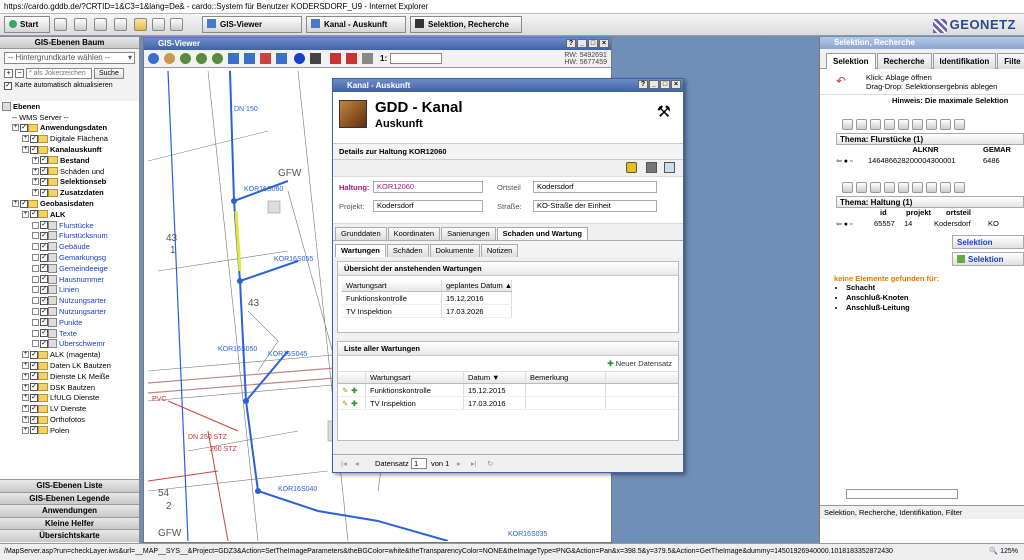  I want to click on refresh-icon: ↻, so click(490, 463).